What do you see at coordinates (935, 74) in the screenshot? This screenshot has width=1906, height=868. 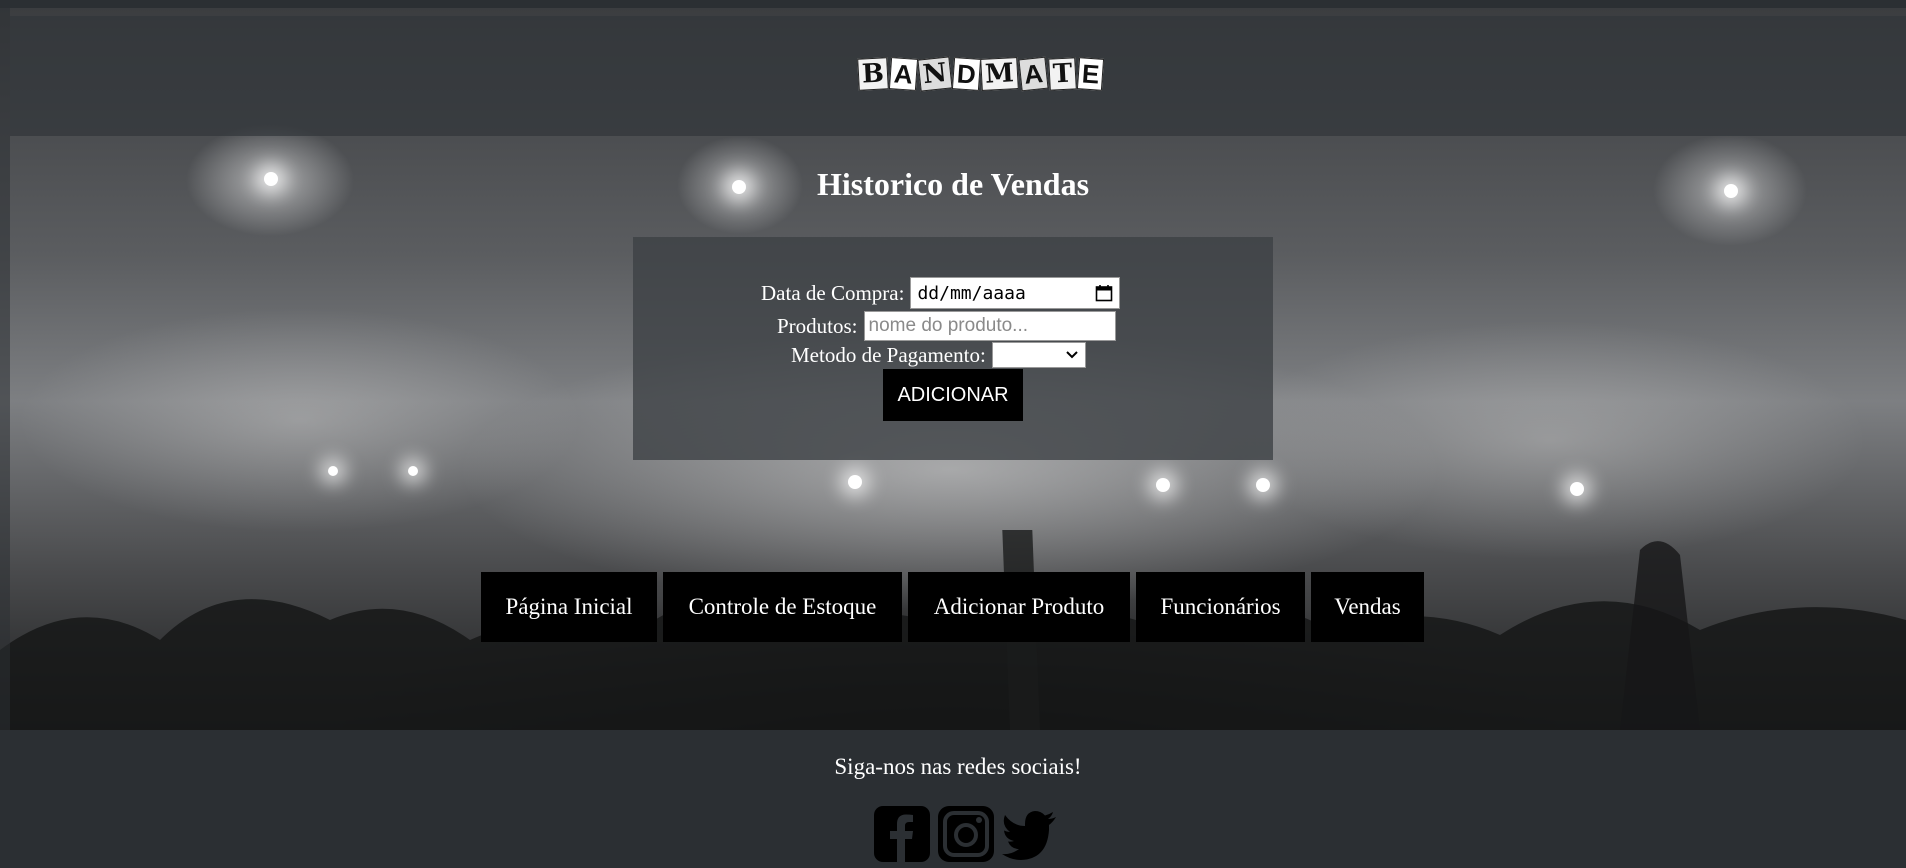 I see `logo-letter: N` at bounding box center [935, 74].